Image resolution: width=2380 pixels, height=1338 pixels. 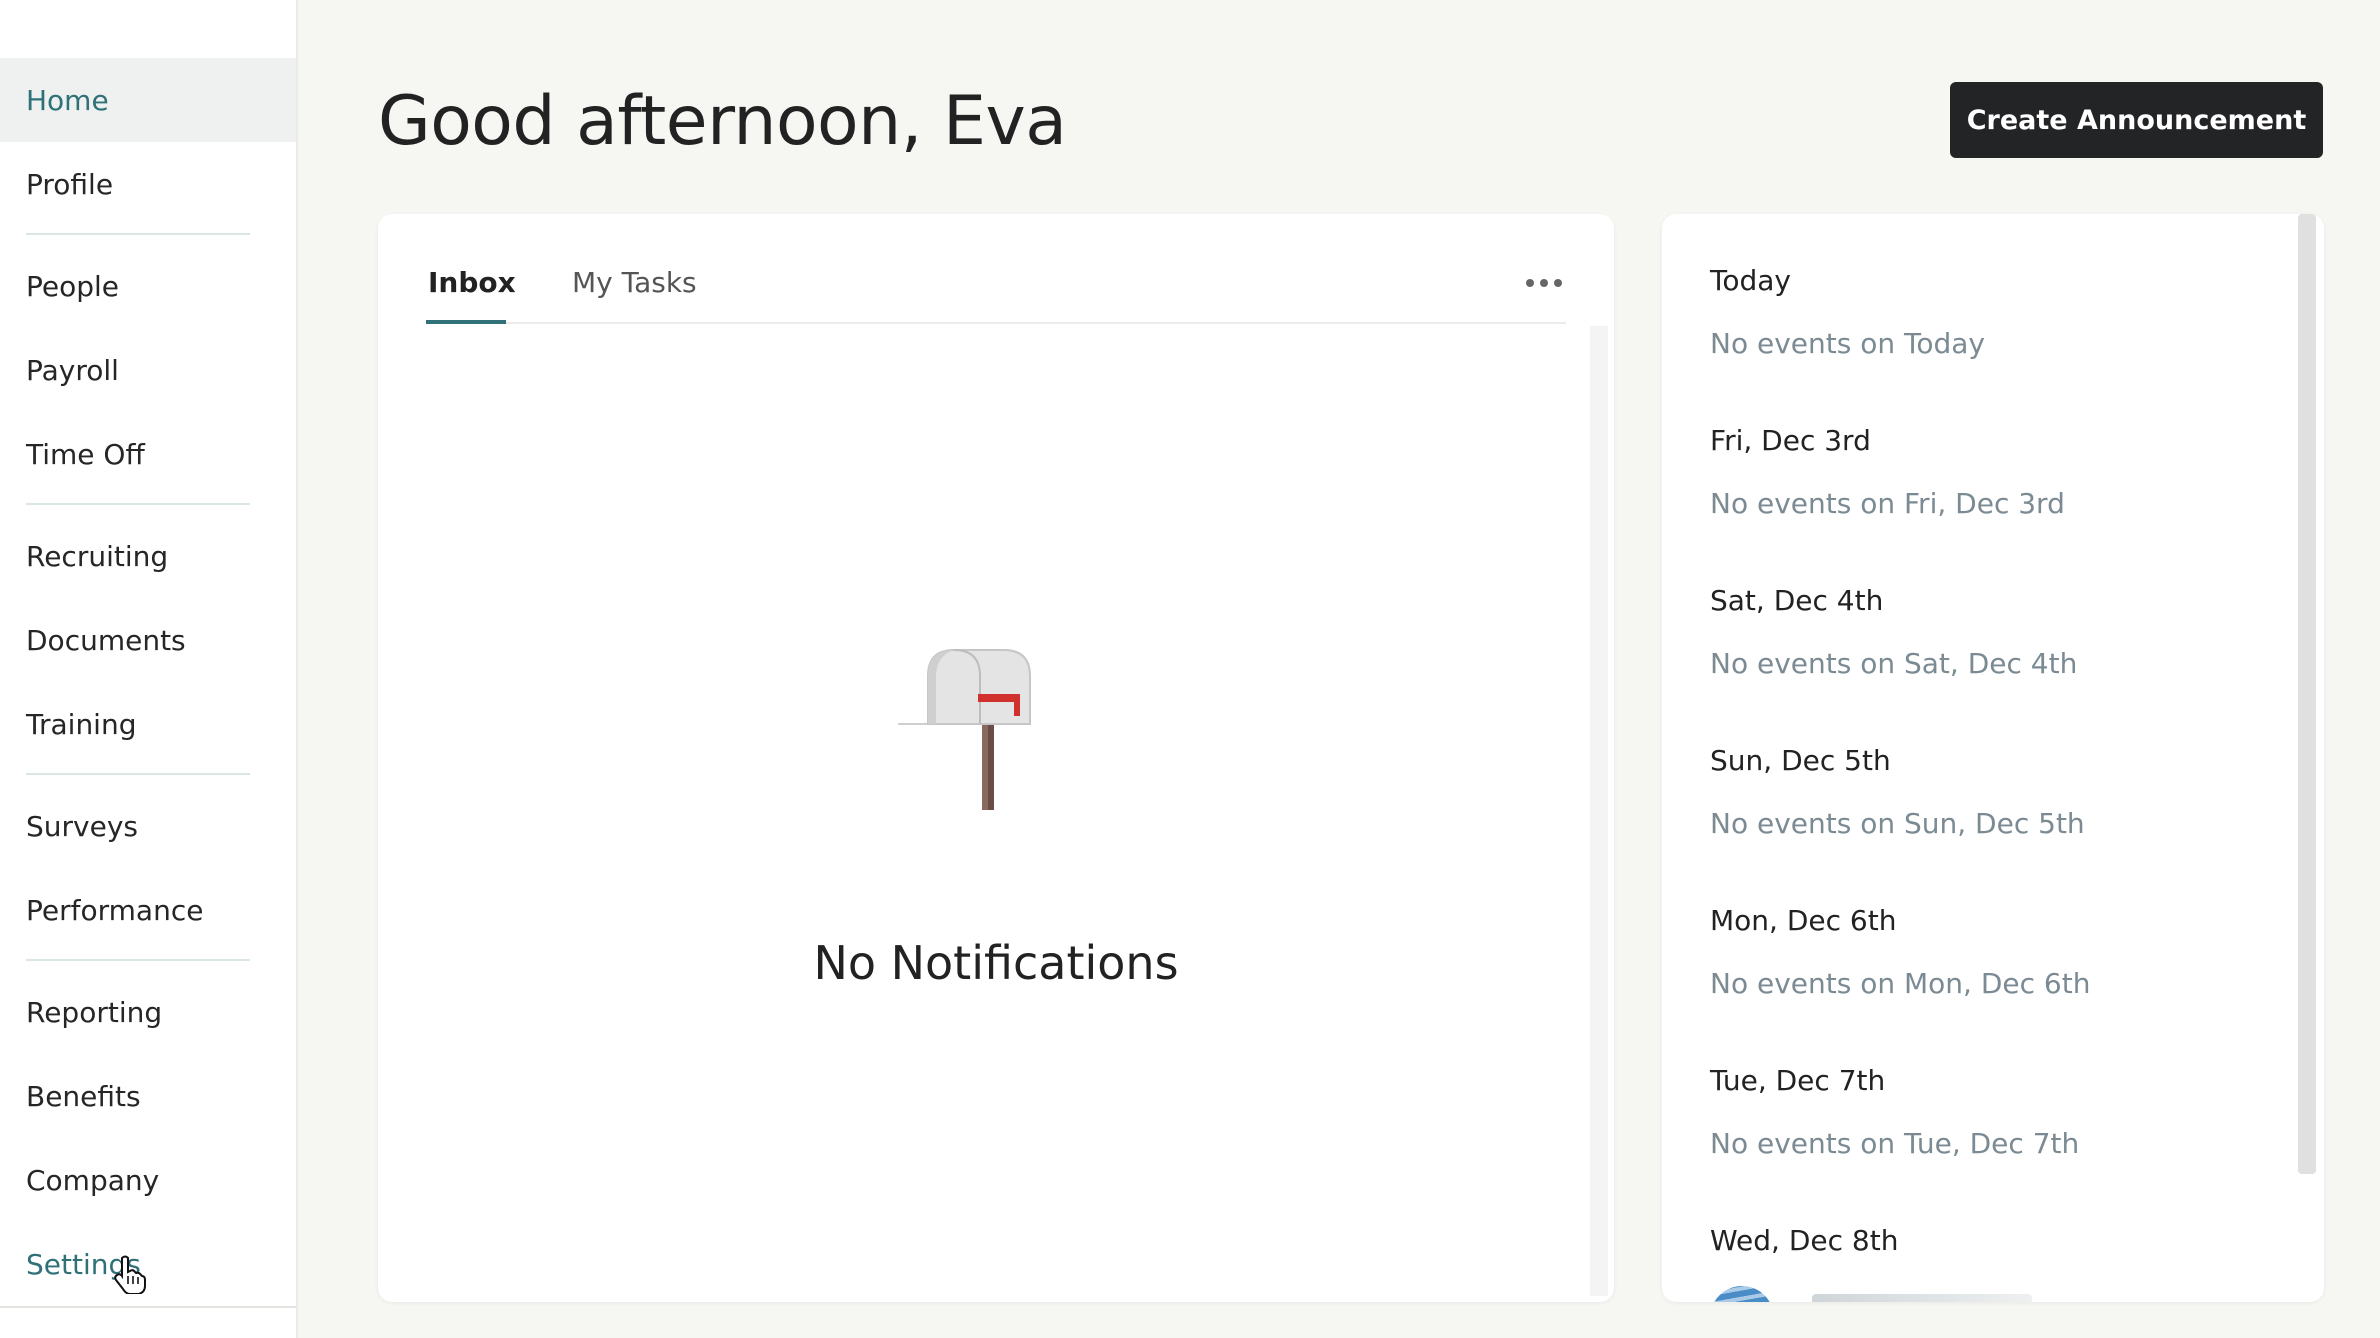 What do you see at coordinates (148, 556) in the screenshot?
I see `sidebar-item-recruiting: Recruiting` at bounding box center [148, 556].